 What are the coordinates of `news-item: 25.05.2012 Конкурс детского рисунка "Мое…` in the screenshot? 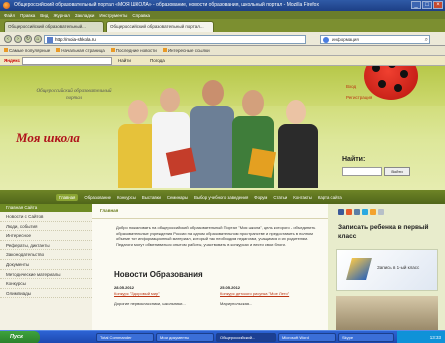 It's located at (270, 296).